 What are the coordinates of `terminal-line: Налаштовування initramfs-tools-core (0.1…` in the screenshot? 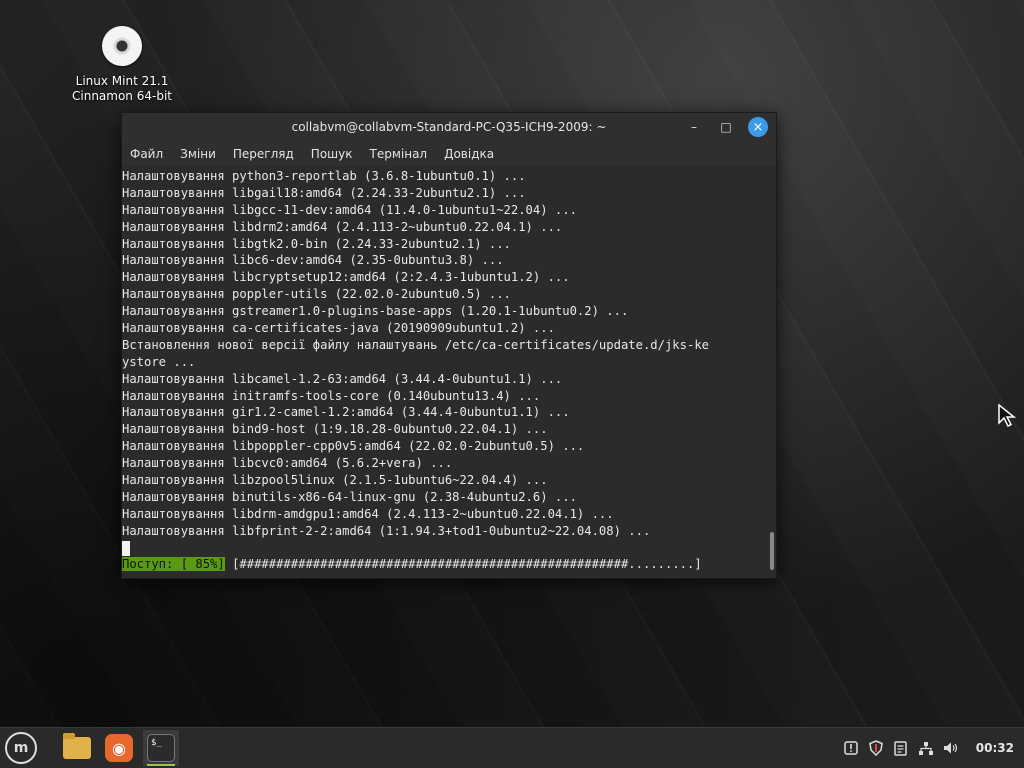 It's located at (331, 395).